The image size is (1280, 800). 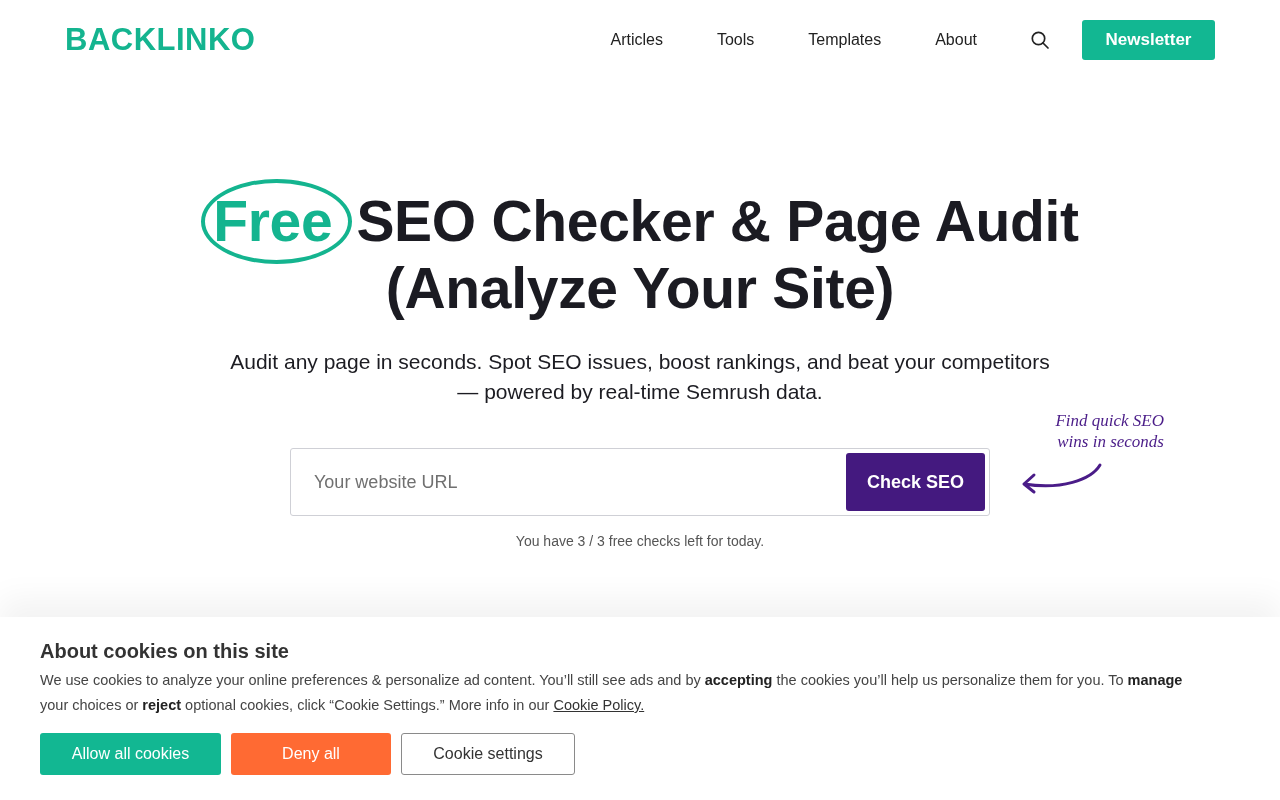 I want to click on cookie-notice-text: We use cookies to analyze your online preferences & personalize ad content. You’ll still see ads and by accepting the cookies you’ll help us personalize them for you. To manage your choices or reject optional cookies, click “Cookie Settings.” More info in our Cookie Policy., so click(x=612, y=693).